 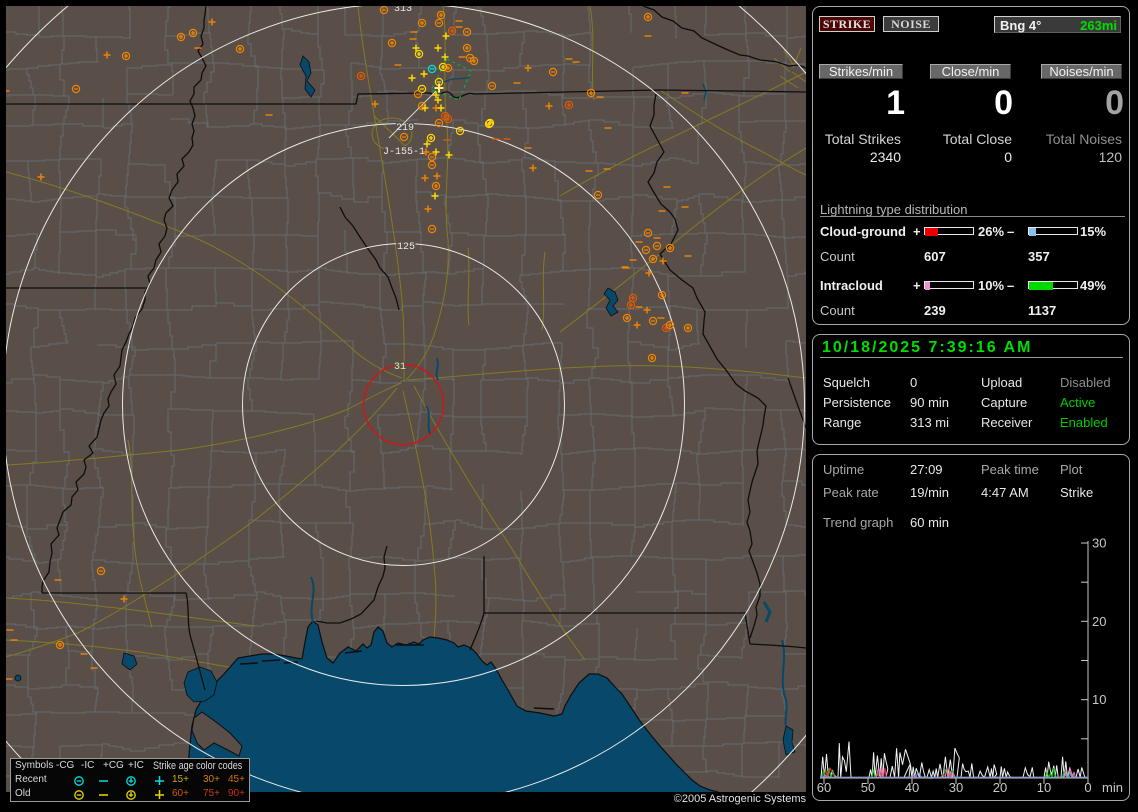 I want to click on svg-text: 31, so click(x=400, y=367).